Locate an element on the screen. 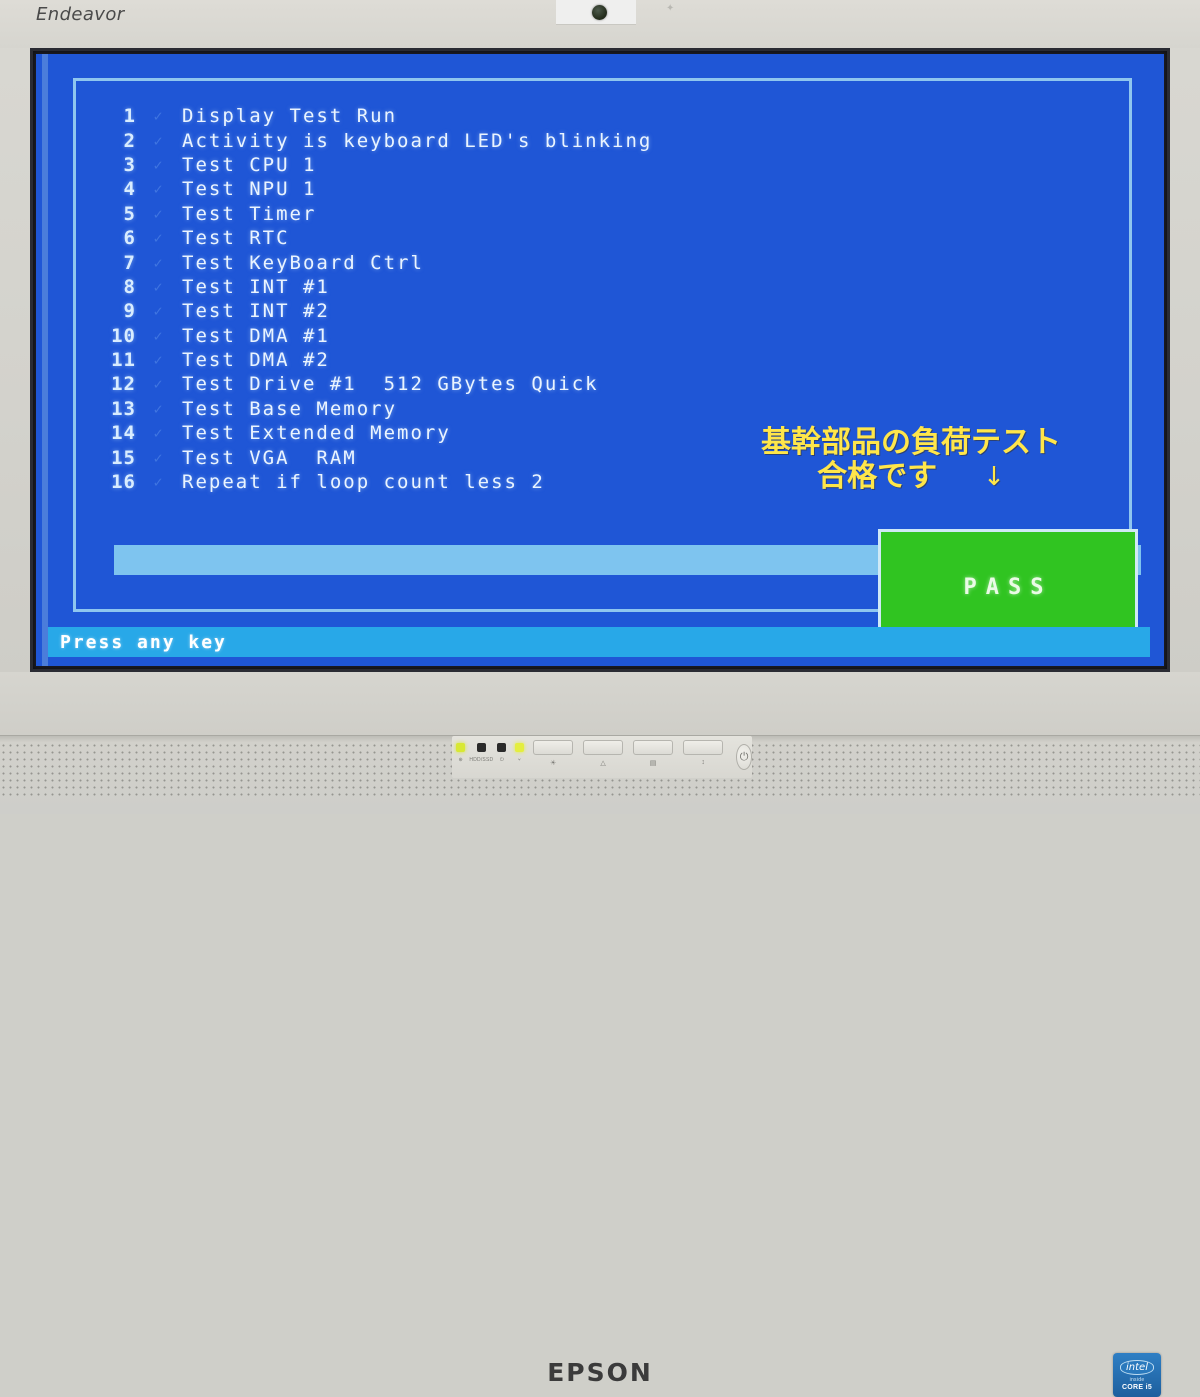 This screenshot has width=1200, height=1397. test-name: Test NPU 1 is located at coordinates (249, 189).